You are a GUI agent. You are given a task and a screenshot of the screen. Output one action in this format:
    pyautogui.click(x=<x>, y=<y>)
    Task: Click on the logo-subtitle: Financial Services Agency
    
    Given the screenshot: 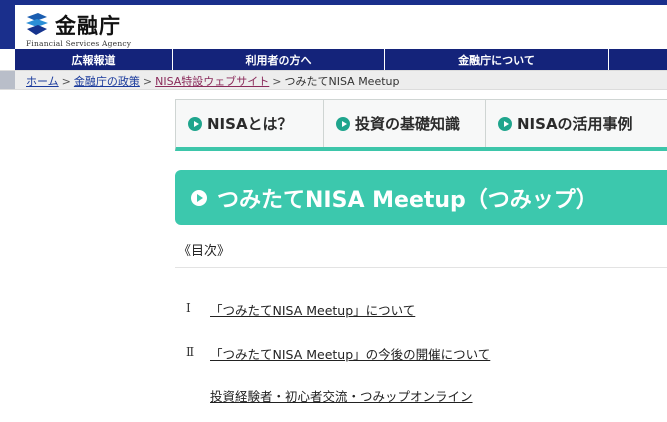 What is the action you would take?
    pyautogui.click(x=79, y=43)
    